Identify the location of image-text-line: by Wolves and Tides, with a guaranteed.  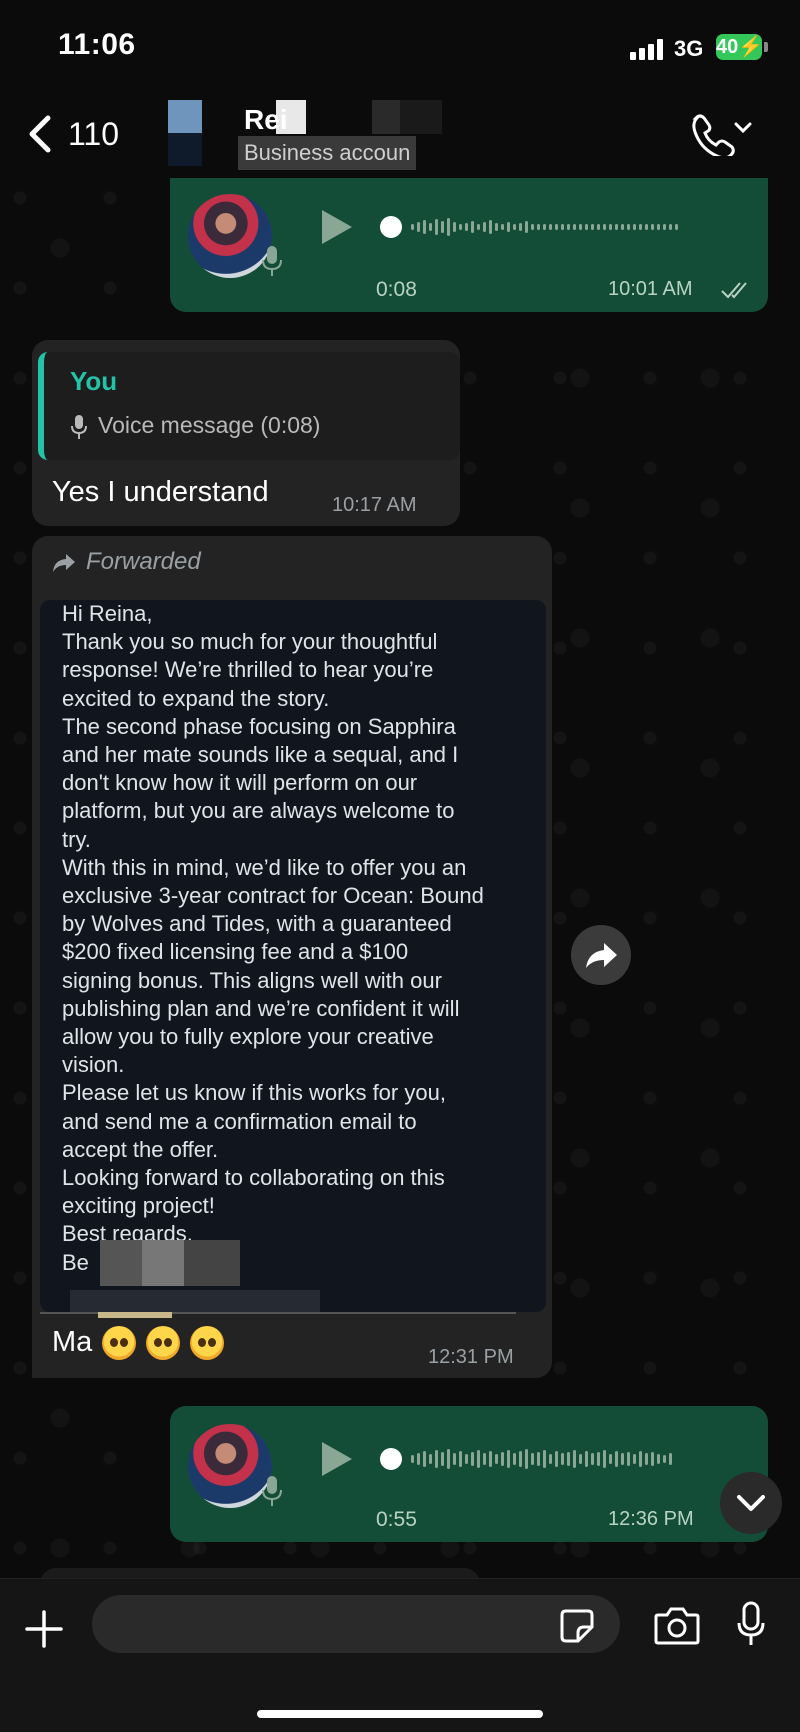
(257, 924).